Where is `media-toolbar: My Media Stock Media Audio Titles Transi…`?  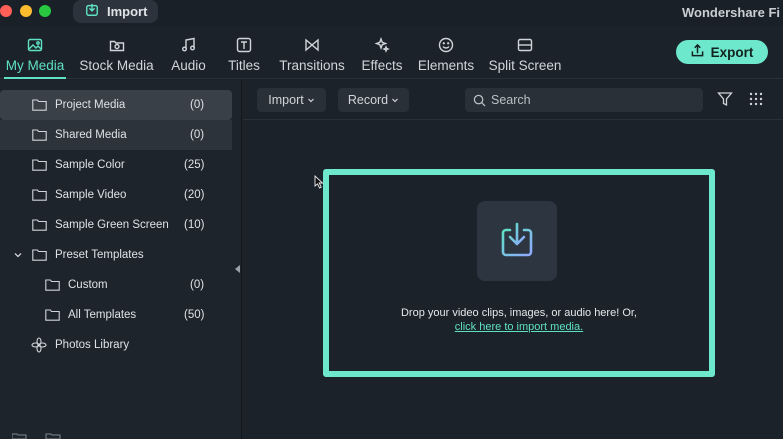 media-toolbar: My Media Stock Media Audio Titles Transi… is located at coordinates (391, 52).